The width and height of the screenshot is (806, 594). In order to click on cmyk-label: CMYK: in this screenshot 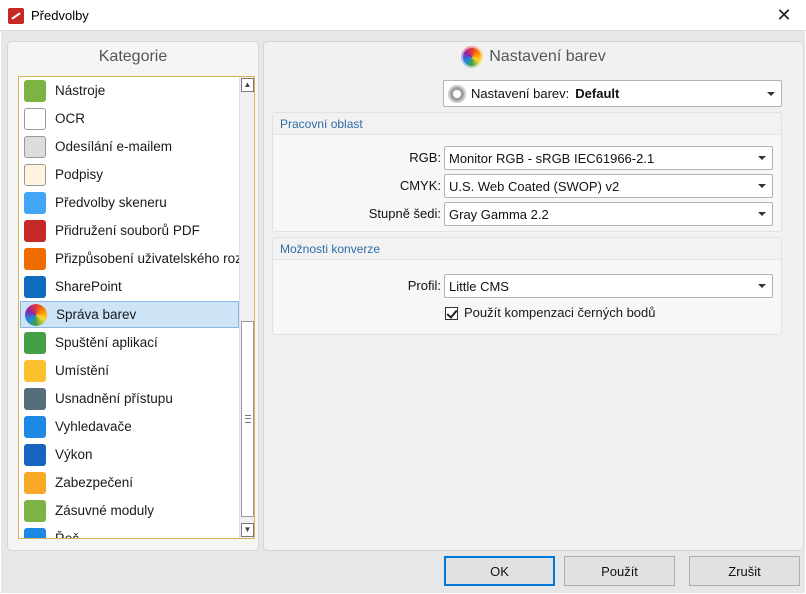, I will do `click(420, 185)`.